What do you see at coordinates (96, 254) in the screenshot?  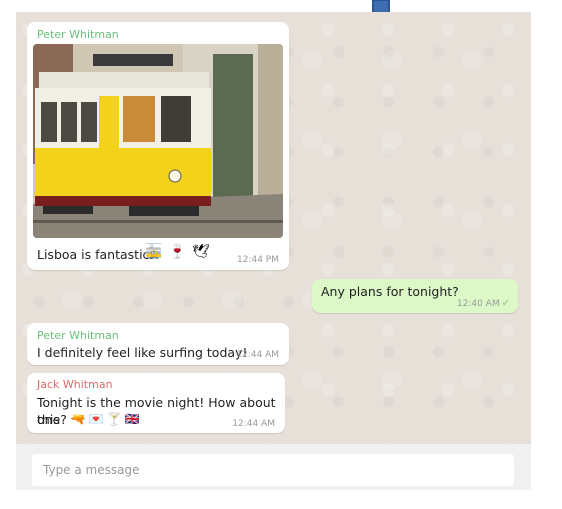 I see `message-text: Lisboa is fantastic!` at bounding box center [96, 254].